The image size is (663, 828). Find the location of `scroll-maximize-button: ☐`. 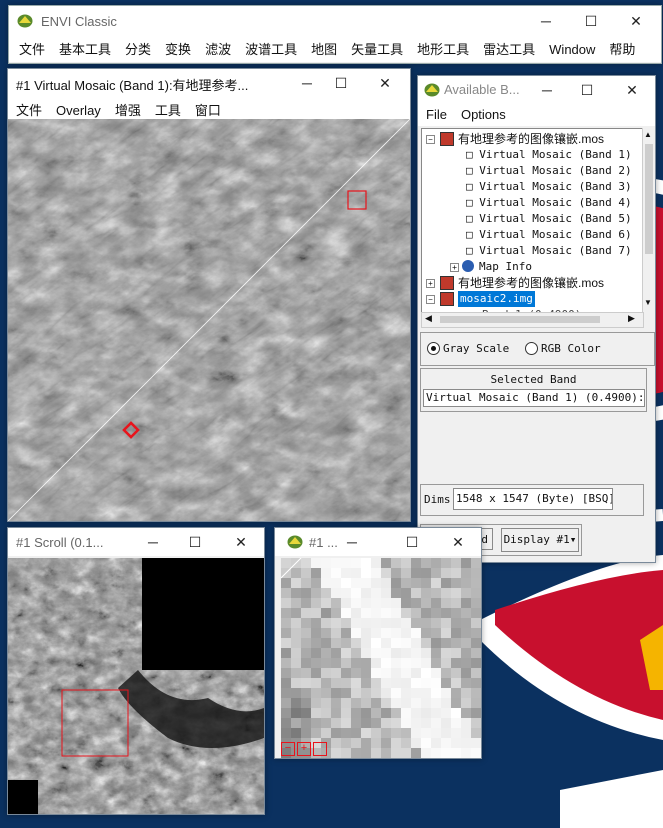

scroll-maximize-button: ☐ is located at coordinates (195, 542).